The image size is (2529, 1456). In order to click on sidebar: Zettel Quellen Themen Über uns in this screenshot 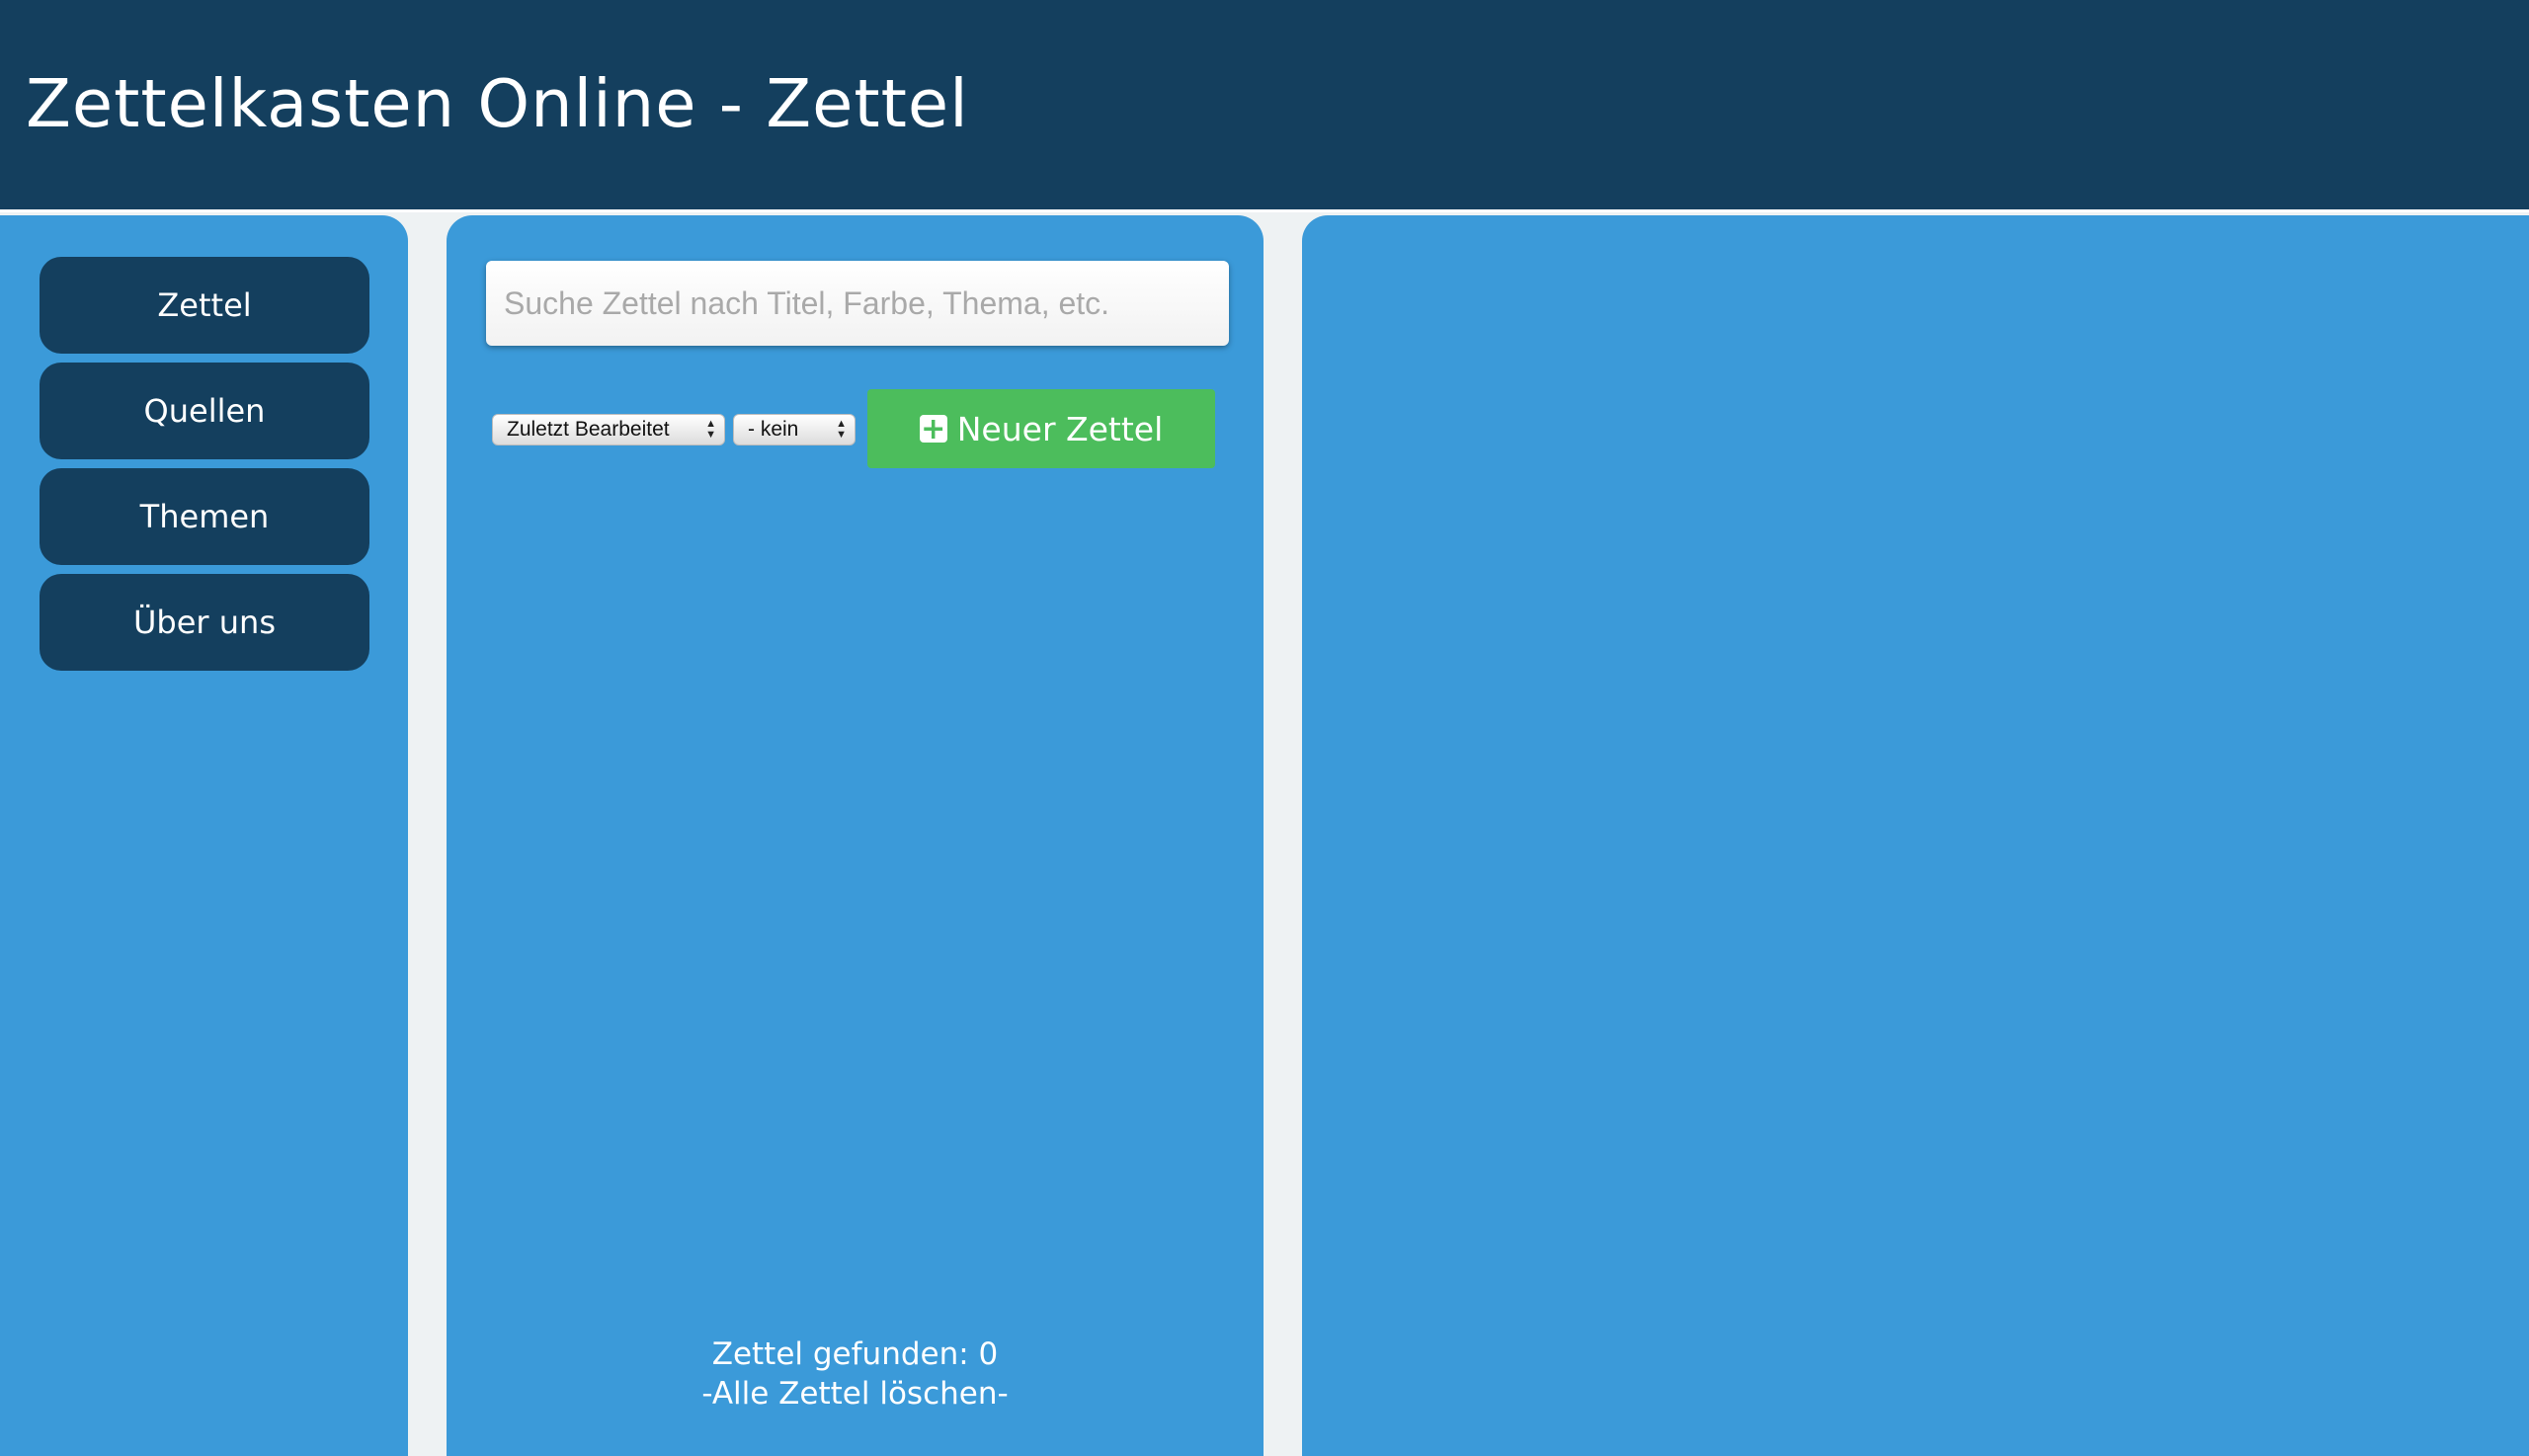, I will do `click(204, 835)`.